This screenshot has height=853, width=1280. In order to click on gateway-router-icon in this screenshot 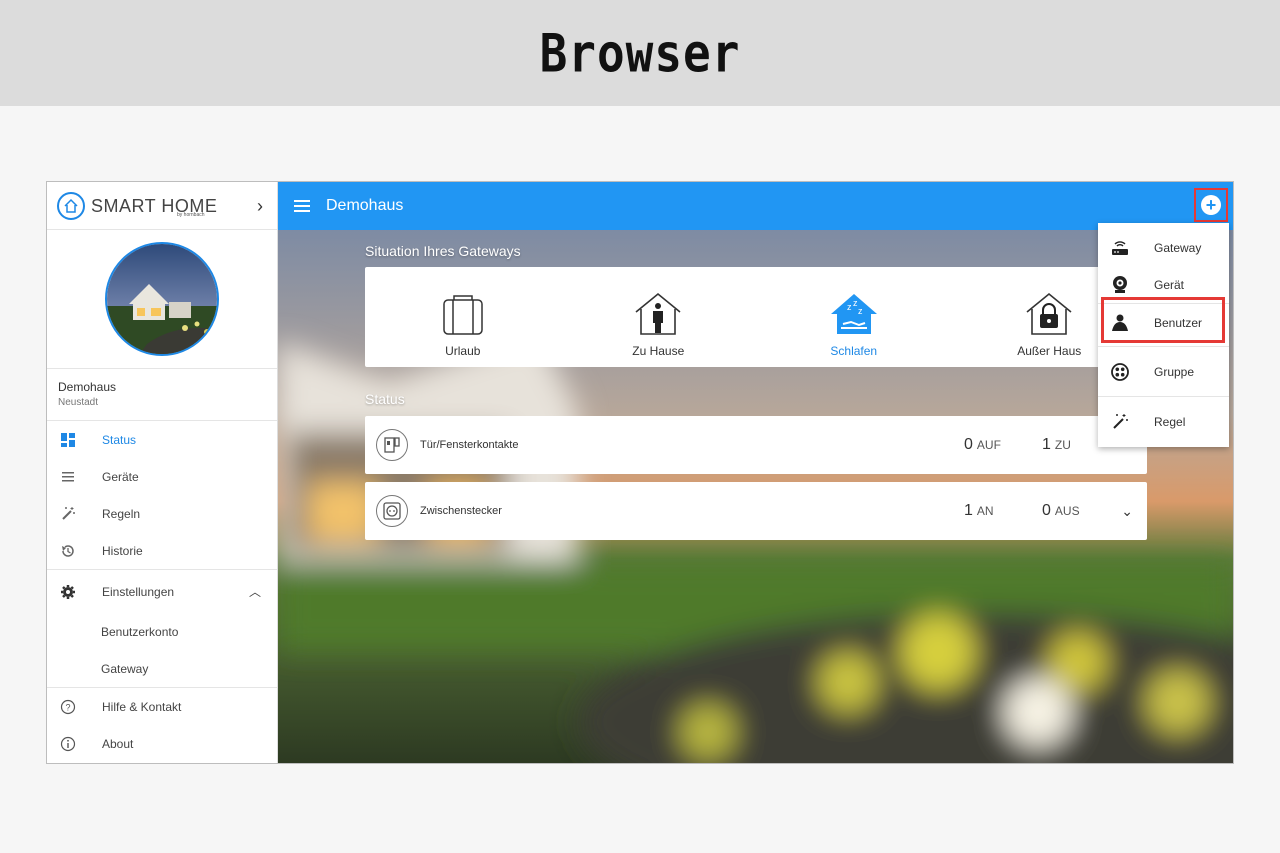, I will do `click(1120, 248)`.